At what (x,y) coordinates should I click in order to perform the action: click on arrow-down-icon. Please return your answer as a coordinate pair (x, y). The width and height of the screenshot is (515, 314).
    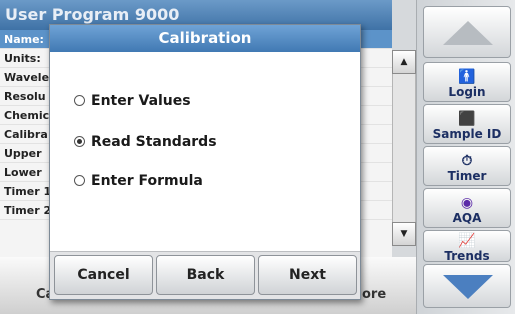
    Looking at the image, I should click on (468, 287).